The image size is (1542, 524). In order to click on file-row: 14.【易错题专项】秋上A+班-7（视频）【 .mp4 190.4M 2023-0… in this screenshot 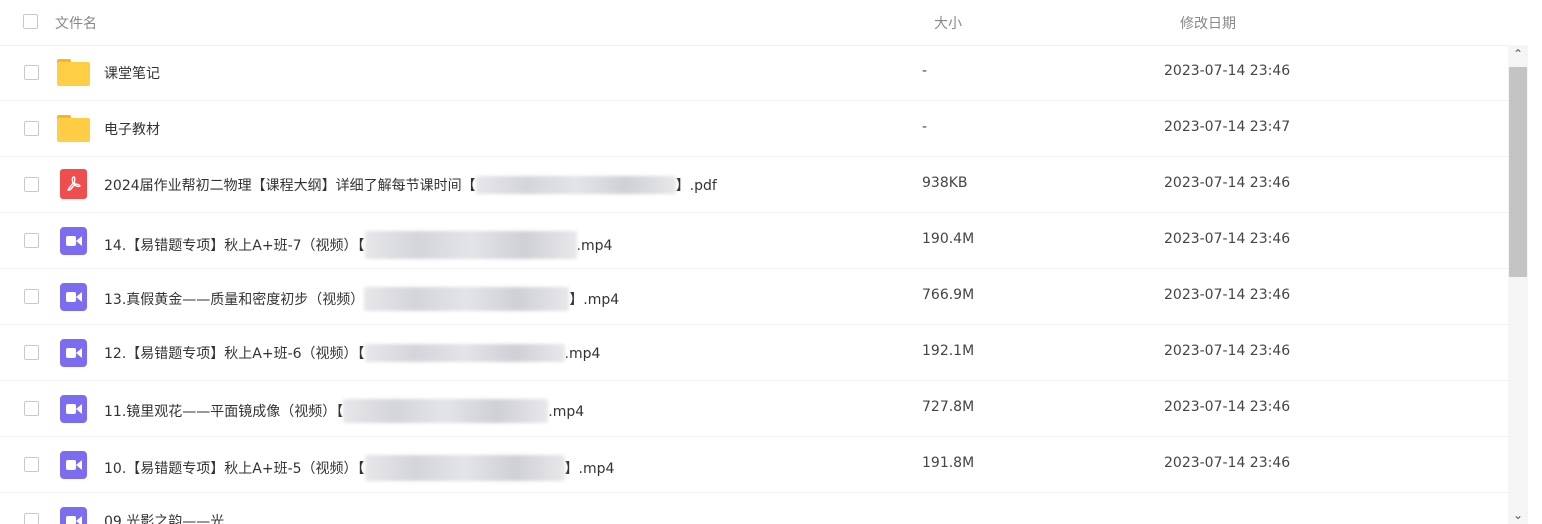, I will do `click(757, 241)`.